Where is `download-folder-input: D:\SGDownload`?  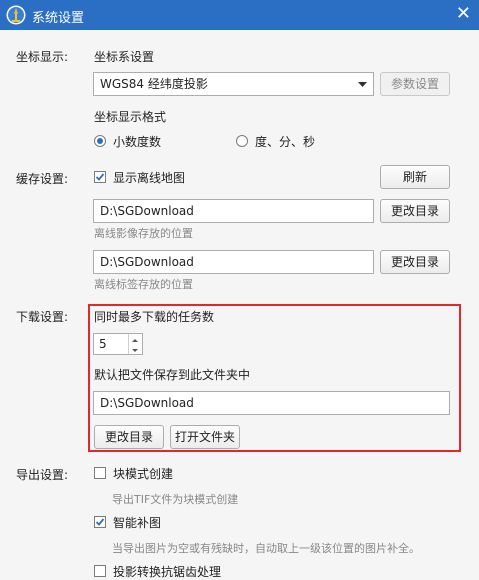 download-folder-input: D:\SGDownload is located at coordinates (271, 403).